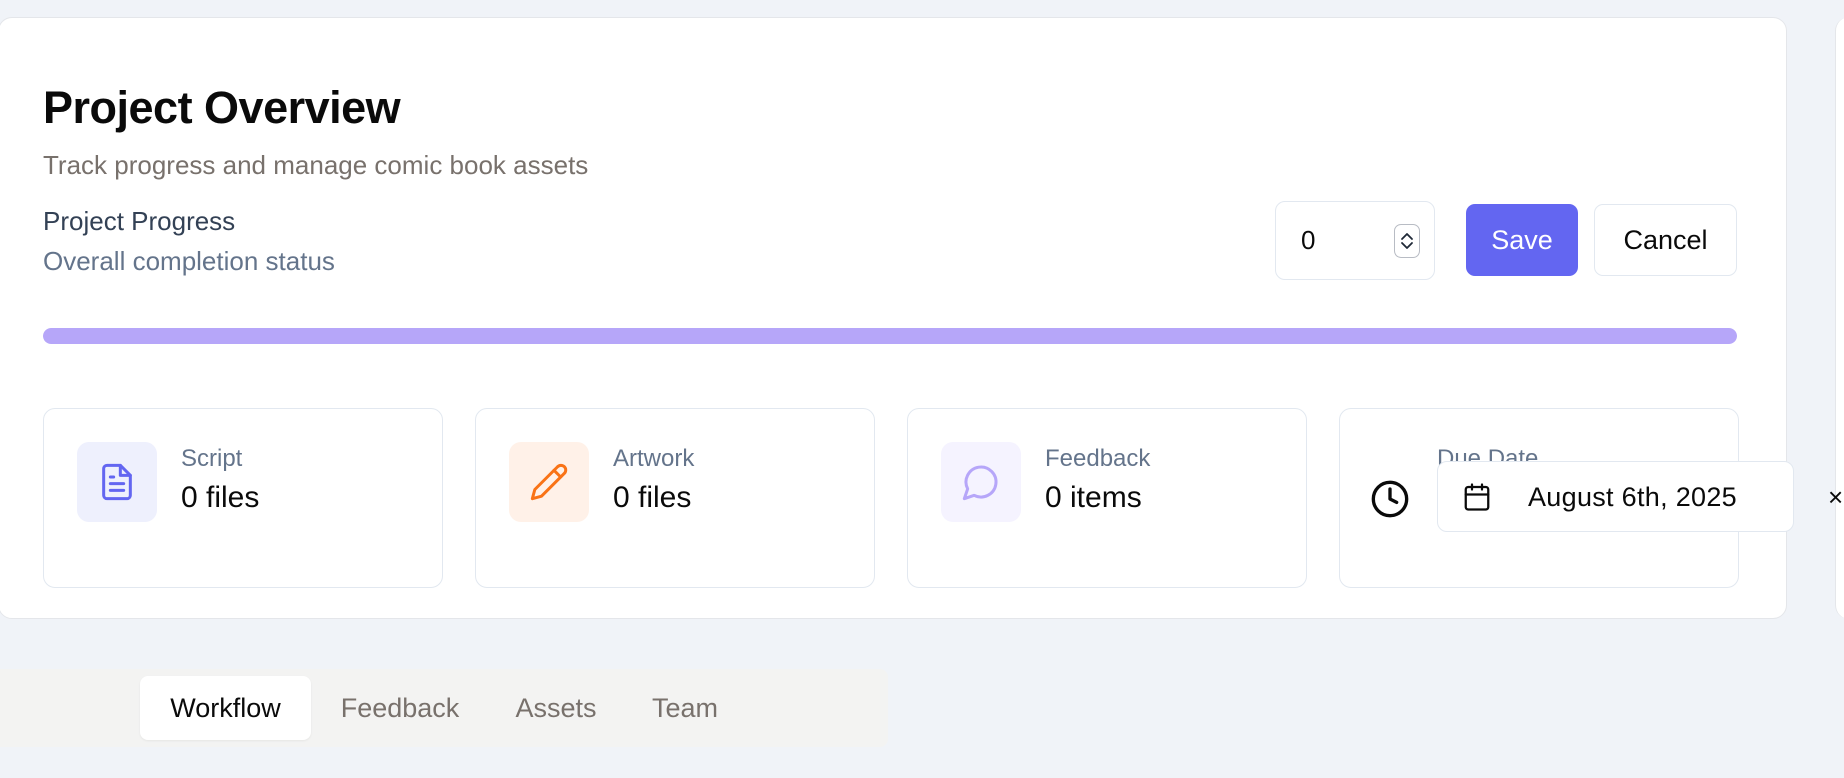 The image size is (1844, 778). What do you see at coordinates (1407, 236) in the screenshot?
I see `chevron-up-icon` at bounding box center [1407, 236].